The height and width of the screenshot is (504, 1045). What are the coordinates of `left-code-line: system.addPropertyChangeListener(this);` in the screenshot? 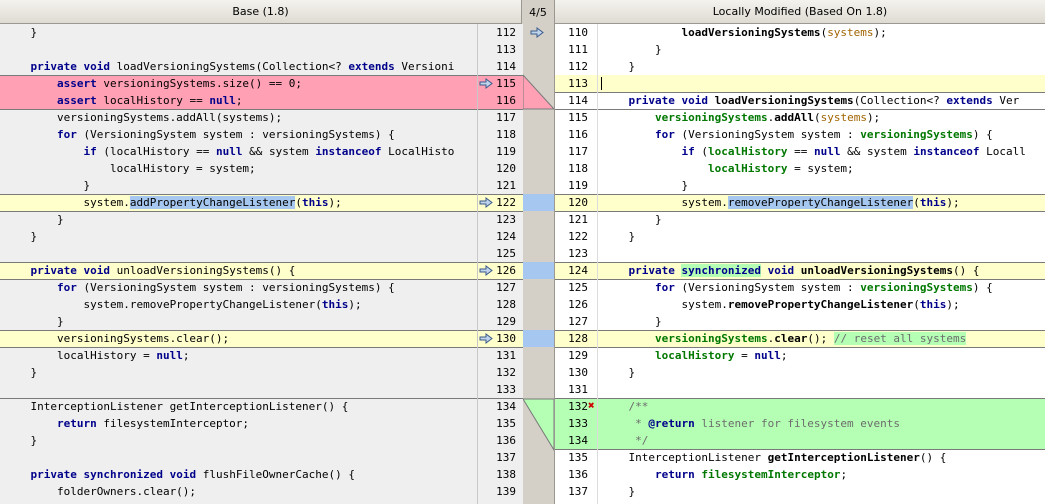 It's located at (238, 202).